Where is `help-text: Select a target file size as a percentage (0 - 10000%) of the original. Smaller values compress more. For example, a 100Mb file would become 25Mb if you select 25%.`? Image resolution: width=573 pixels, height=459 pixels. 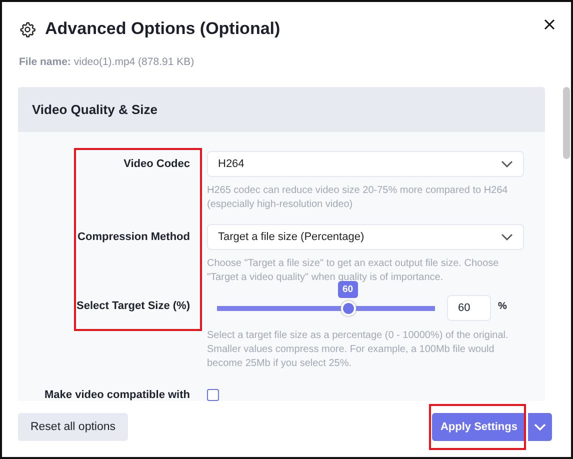 help-text: Select a target file size as a percentage (0 - 10000%) of the original. Smaller values compress more. For example, a 100Mb file would become 25Mb if you select 25%. is located at coordinates (358, 350).